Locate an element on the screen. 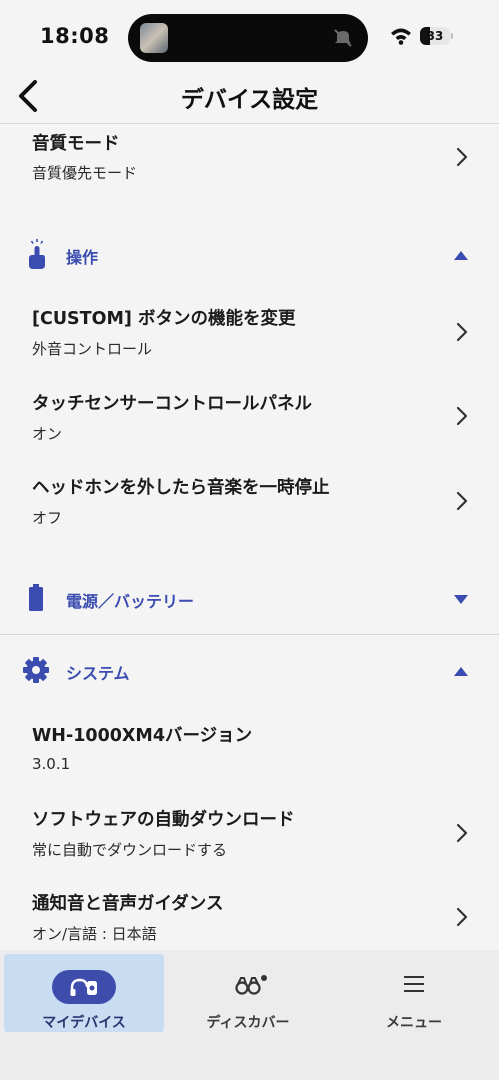 This screenshot has height=1080, width=499. setting-title: WH-1000XM4バージョン is located at coordinates (142, 736).